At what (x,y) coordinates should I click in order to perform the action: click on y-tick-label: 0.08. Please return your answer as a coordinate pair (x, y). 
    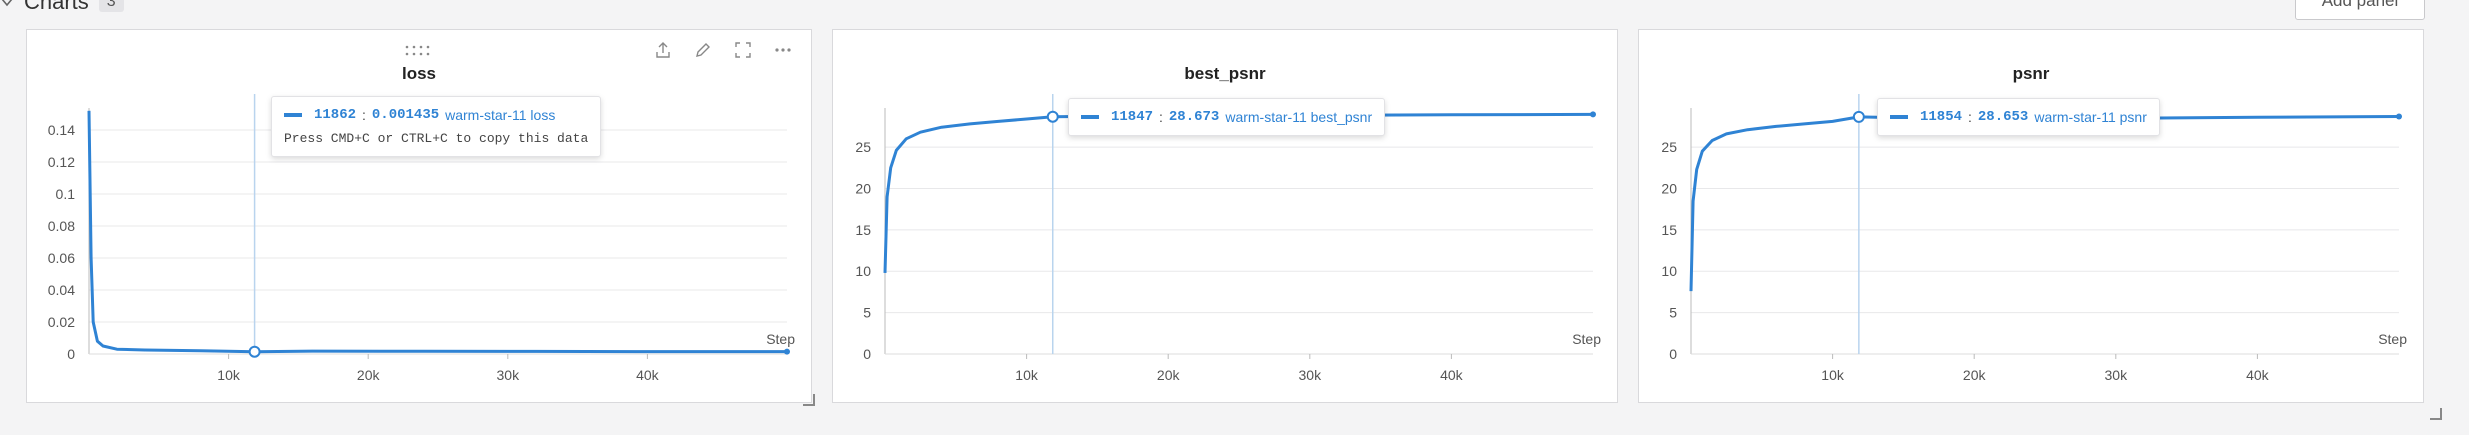
    Looking at the image, I should click on (61, 226).